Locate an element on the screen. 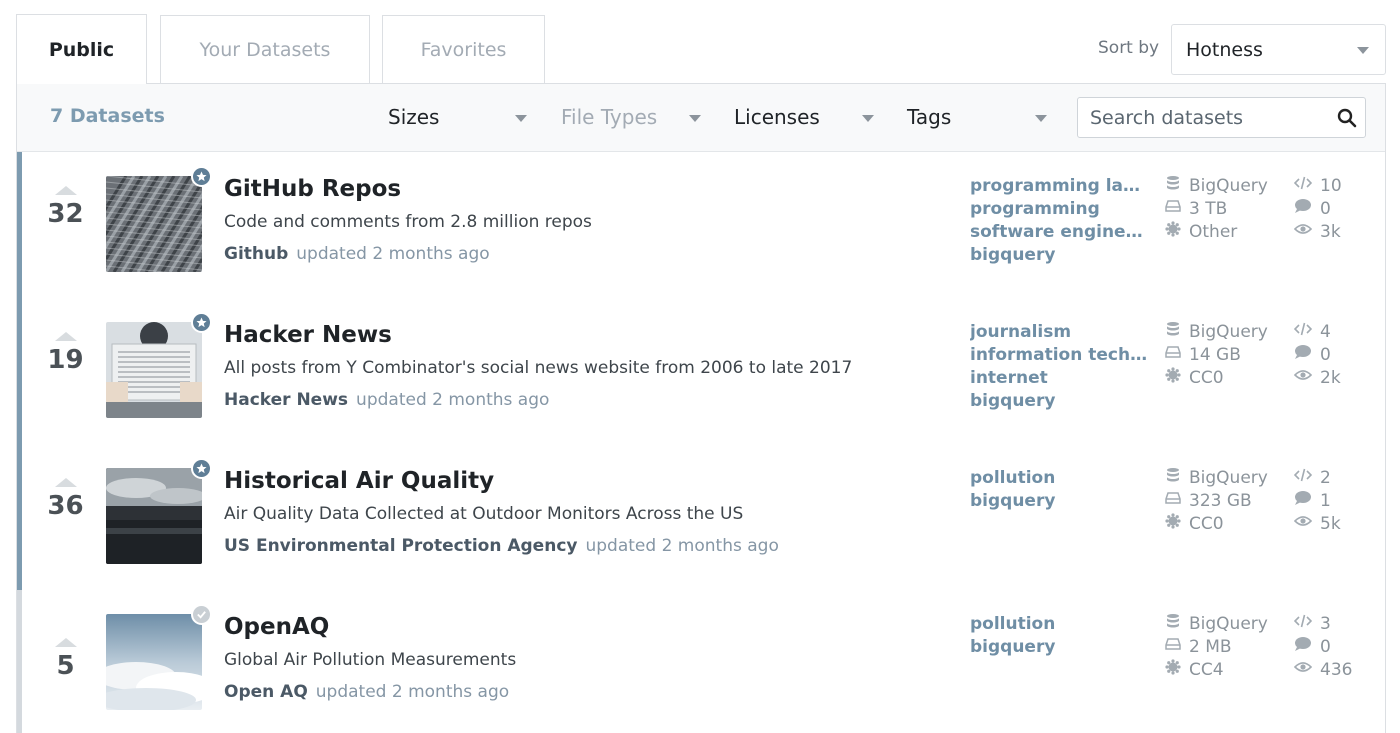 Image resolution: width=1400 pixels, height=733 pixels. dataset-title: GitHub Repos is located at coordinates (312, 189).